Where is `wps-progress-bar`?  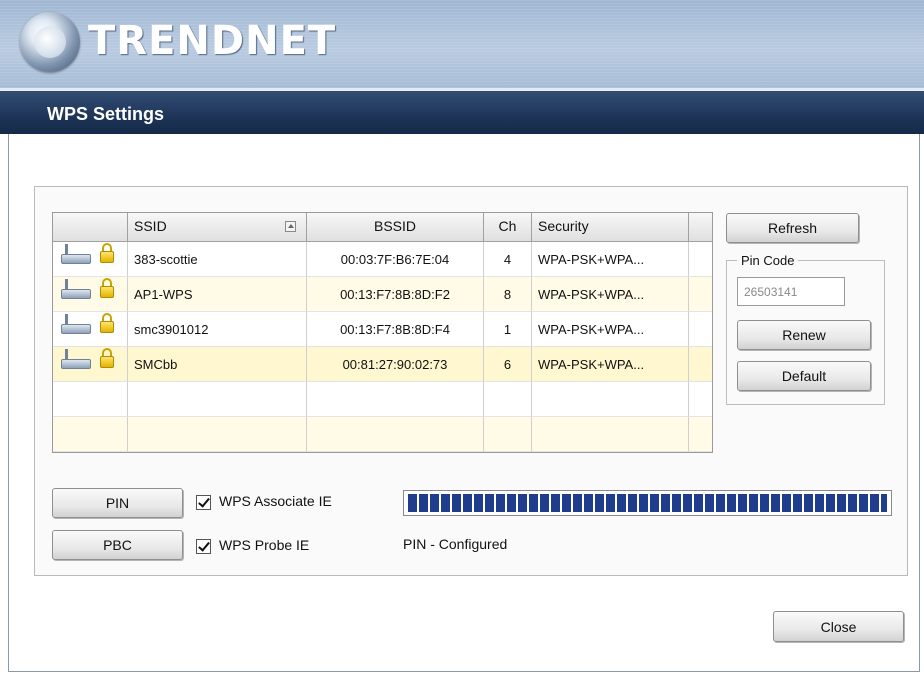 wps-progress-bar is located at coordinates (647, 503).